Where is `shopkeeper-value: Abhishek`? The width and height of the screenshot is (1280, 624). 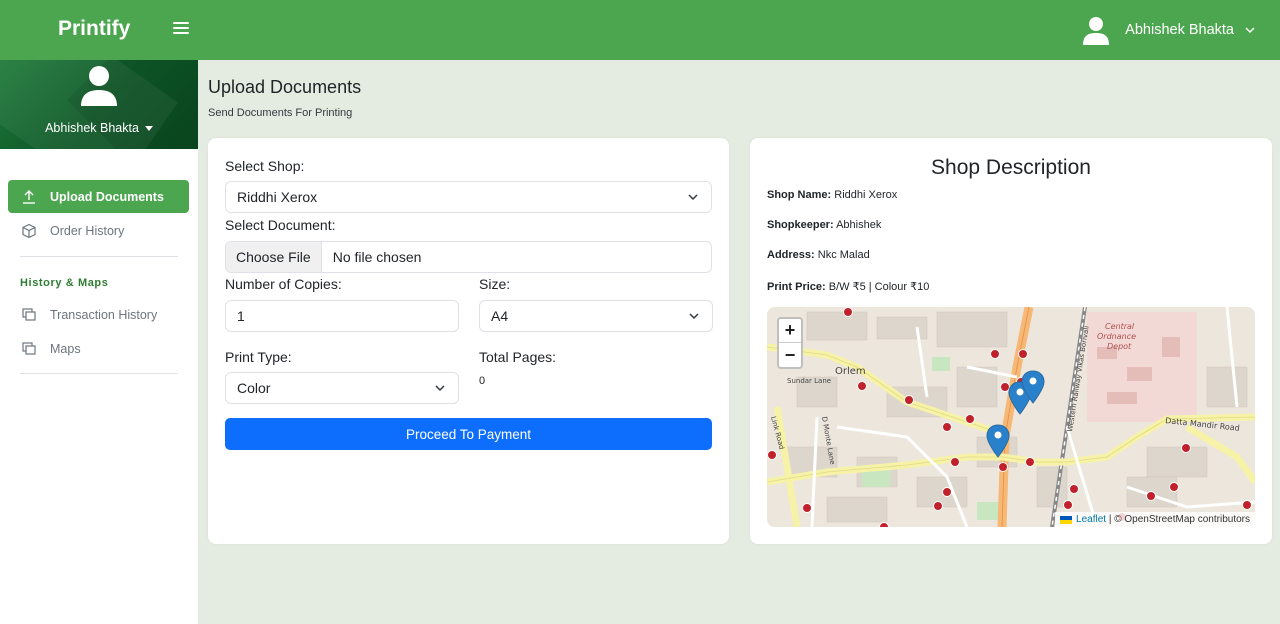
shopkeeper-value: Abhishek is located at coordinates (859, 225).